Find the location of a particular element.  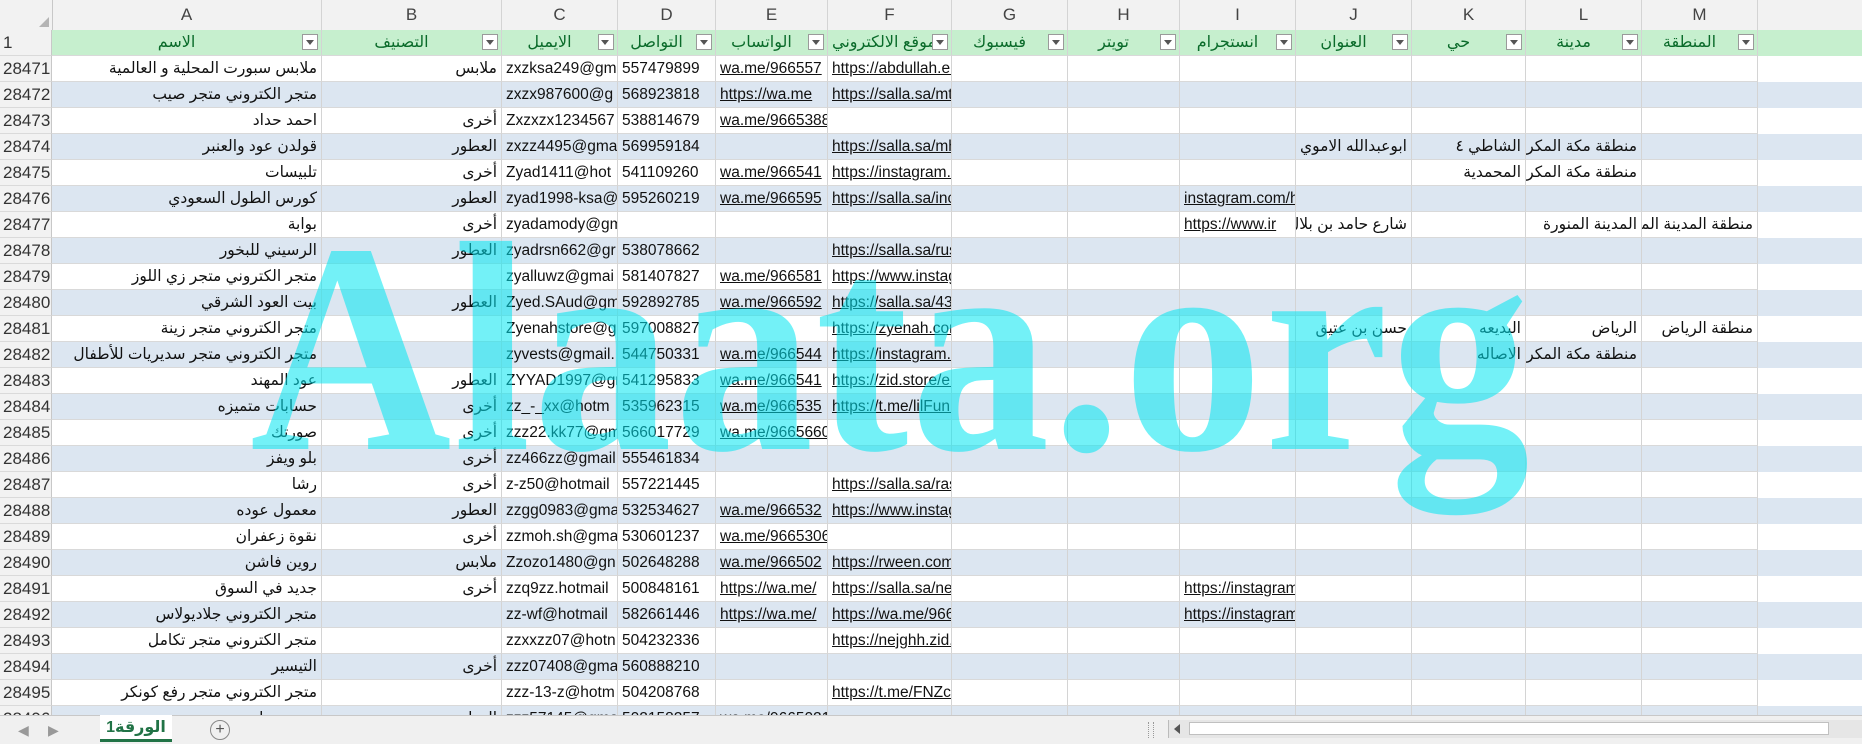

cell-f: https://salla.sa/mhmd-abdallh-salm-qbws is located at coordinates (890, 147).